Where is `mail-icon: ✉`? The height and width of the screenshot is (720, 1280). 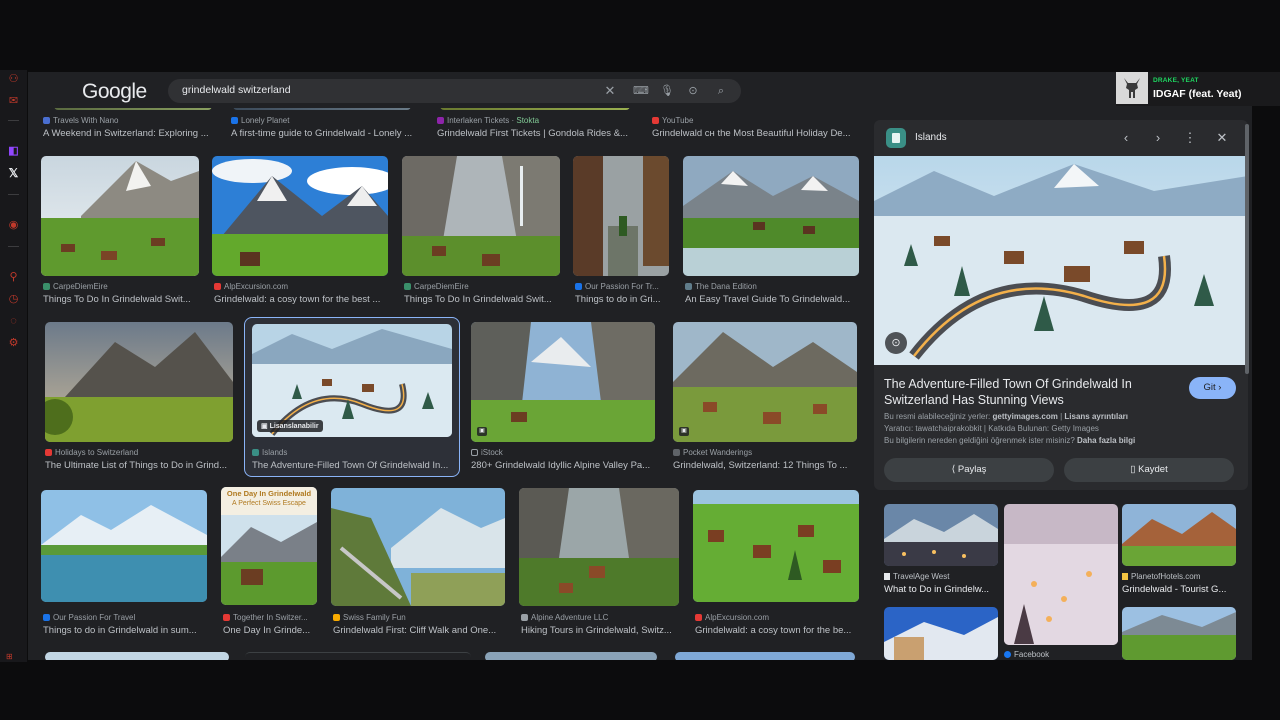
mail-icon: ✉ is located at coordinates (13, 101).